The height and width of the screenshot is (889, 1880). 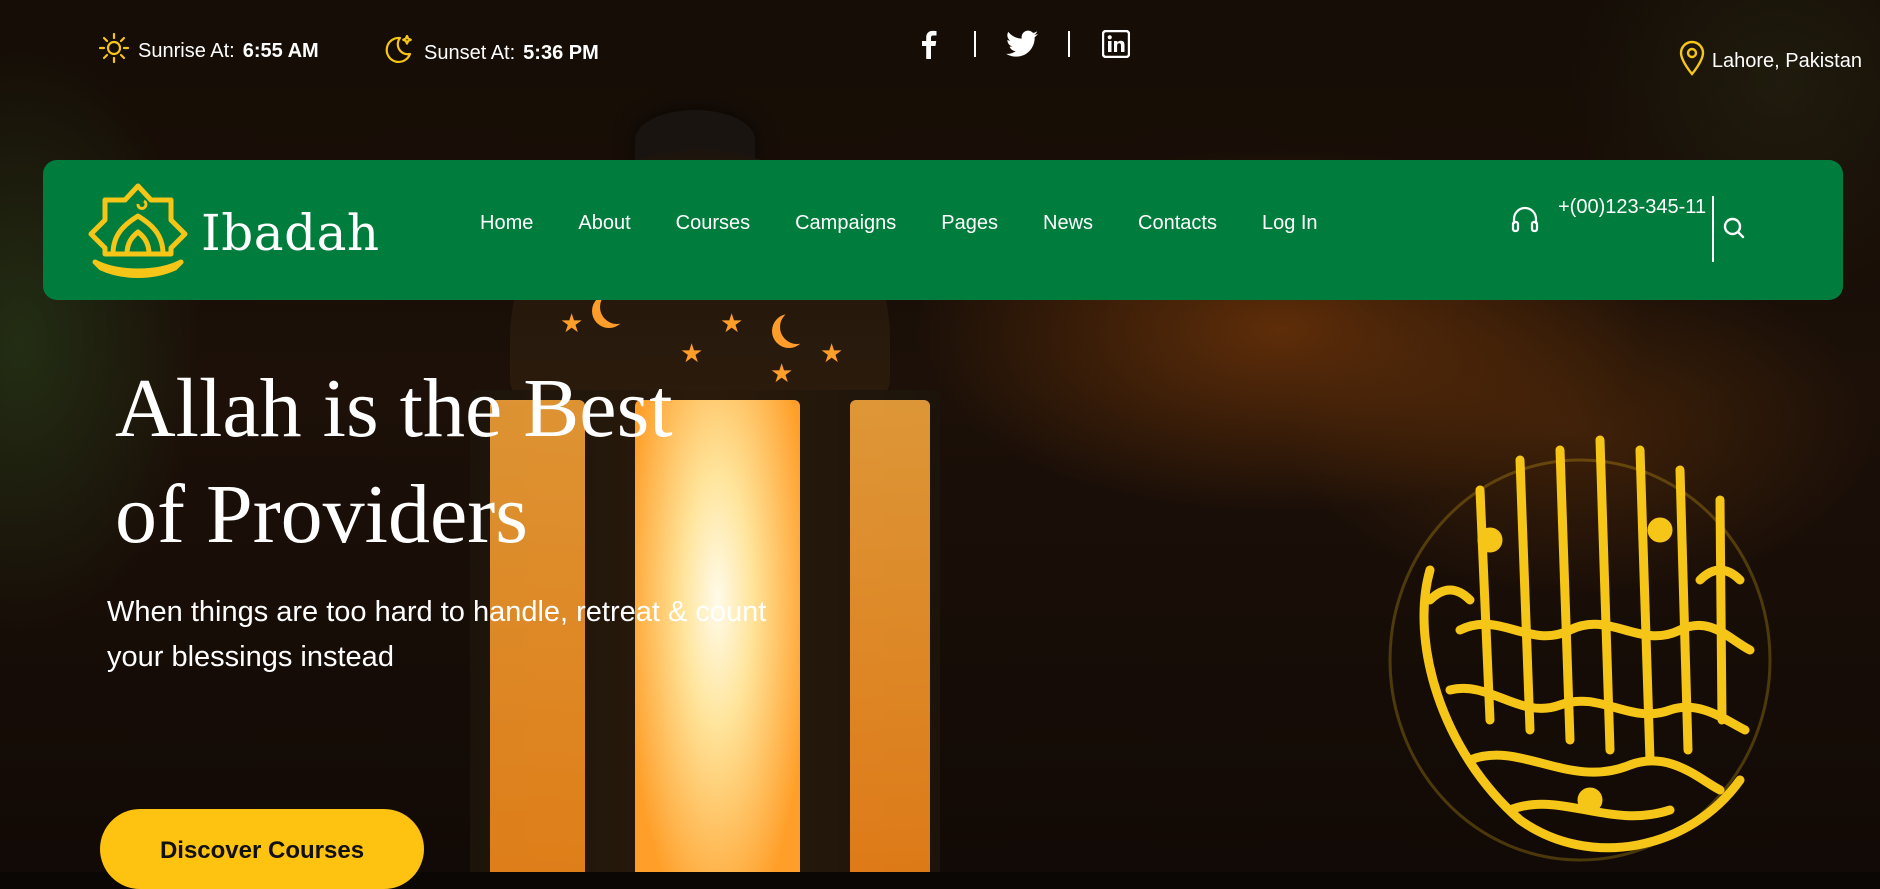 I want to click on sunrise-time: 6:55 AM, so click(x=280, y=50).